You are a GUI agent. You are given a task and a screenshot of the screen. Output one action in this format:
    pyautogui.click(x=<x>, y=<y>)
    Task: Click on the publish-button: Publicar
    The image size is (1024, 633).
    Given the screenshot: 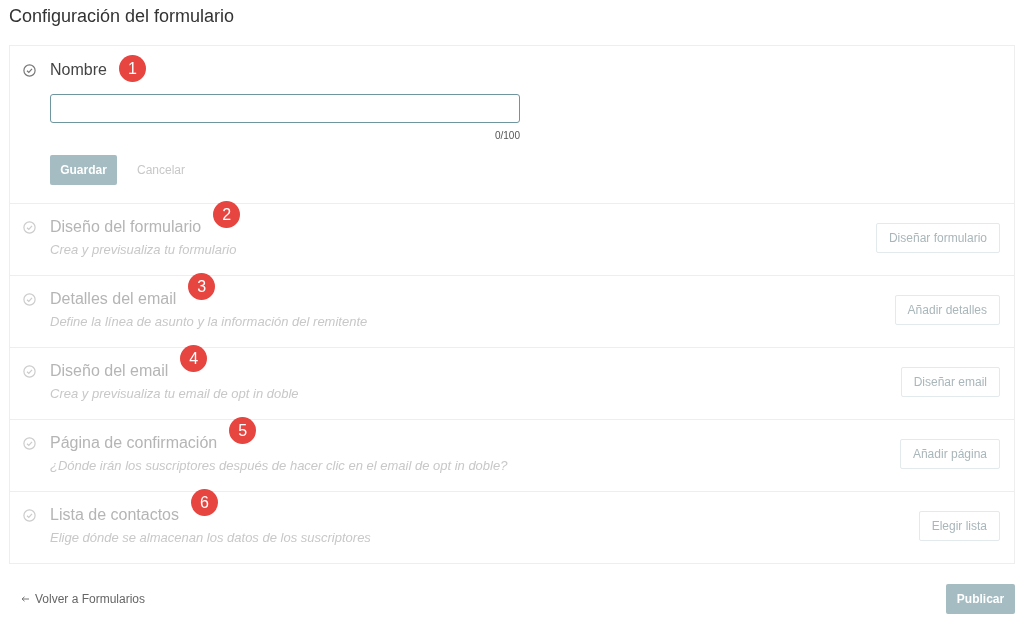 What is the action you would take?
    pyautogui.click(x=980, y=599)
    